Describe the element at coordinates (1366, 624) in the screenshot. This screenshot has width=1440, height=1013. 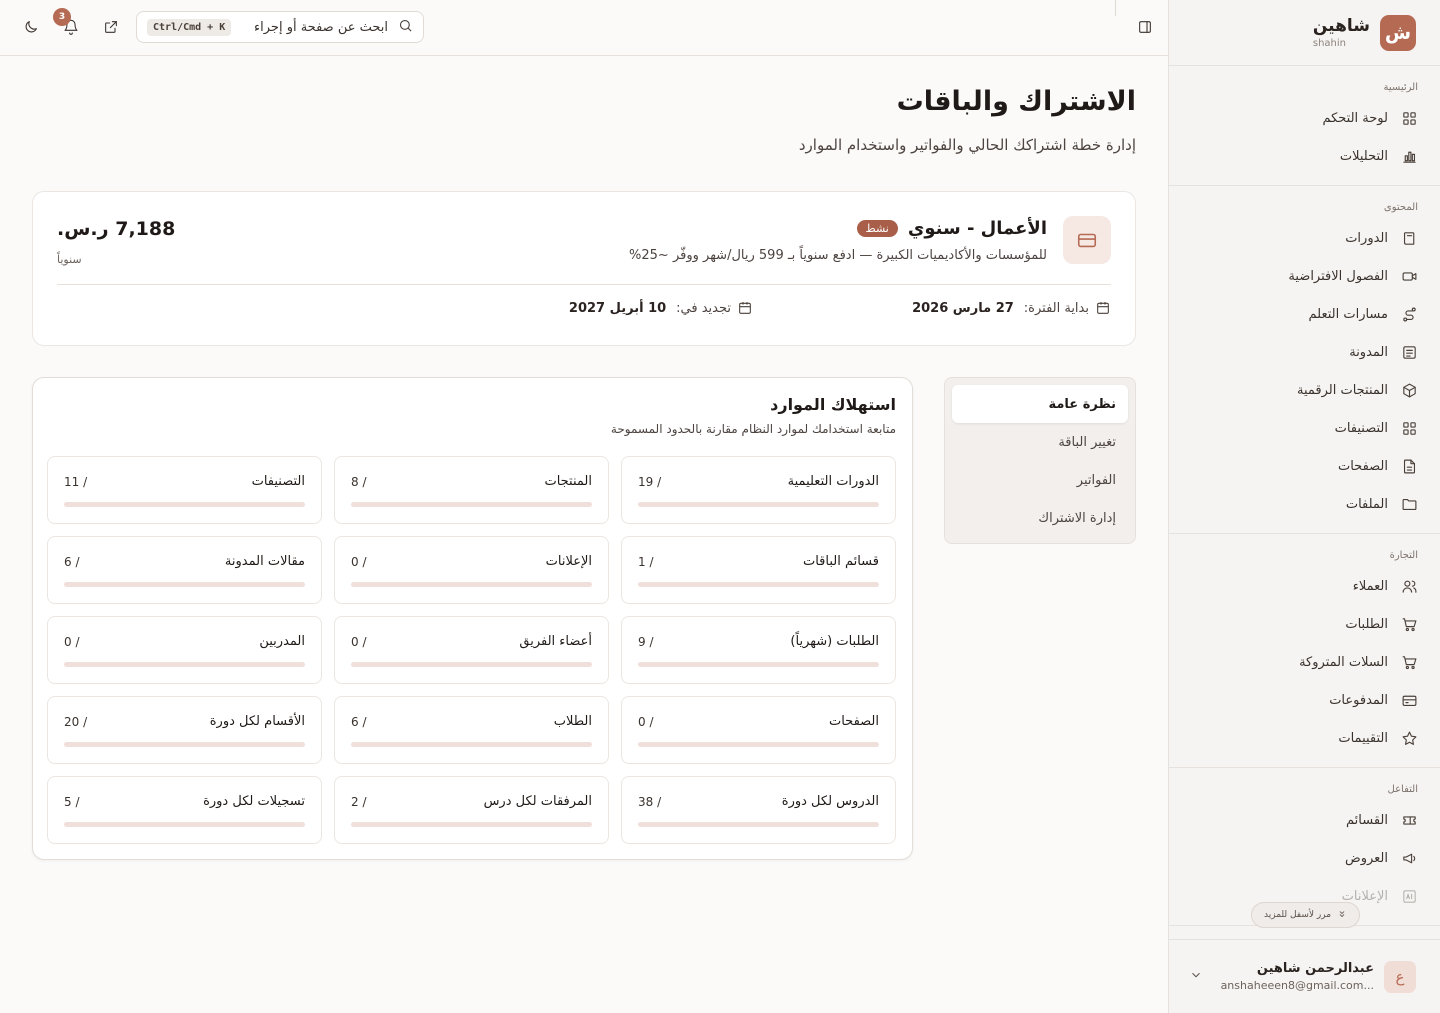
I see `sidebar-item-label: الطلبات` at that location.